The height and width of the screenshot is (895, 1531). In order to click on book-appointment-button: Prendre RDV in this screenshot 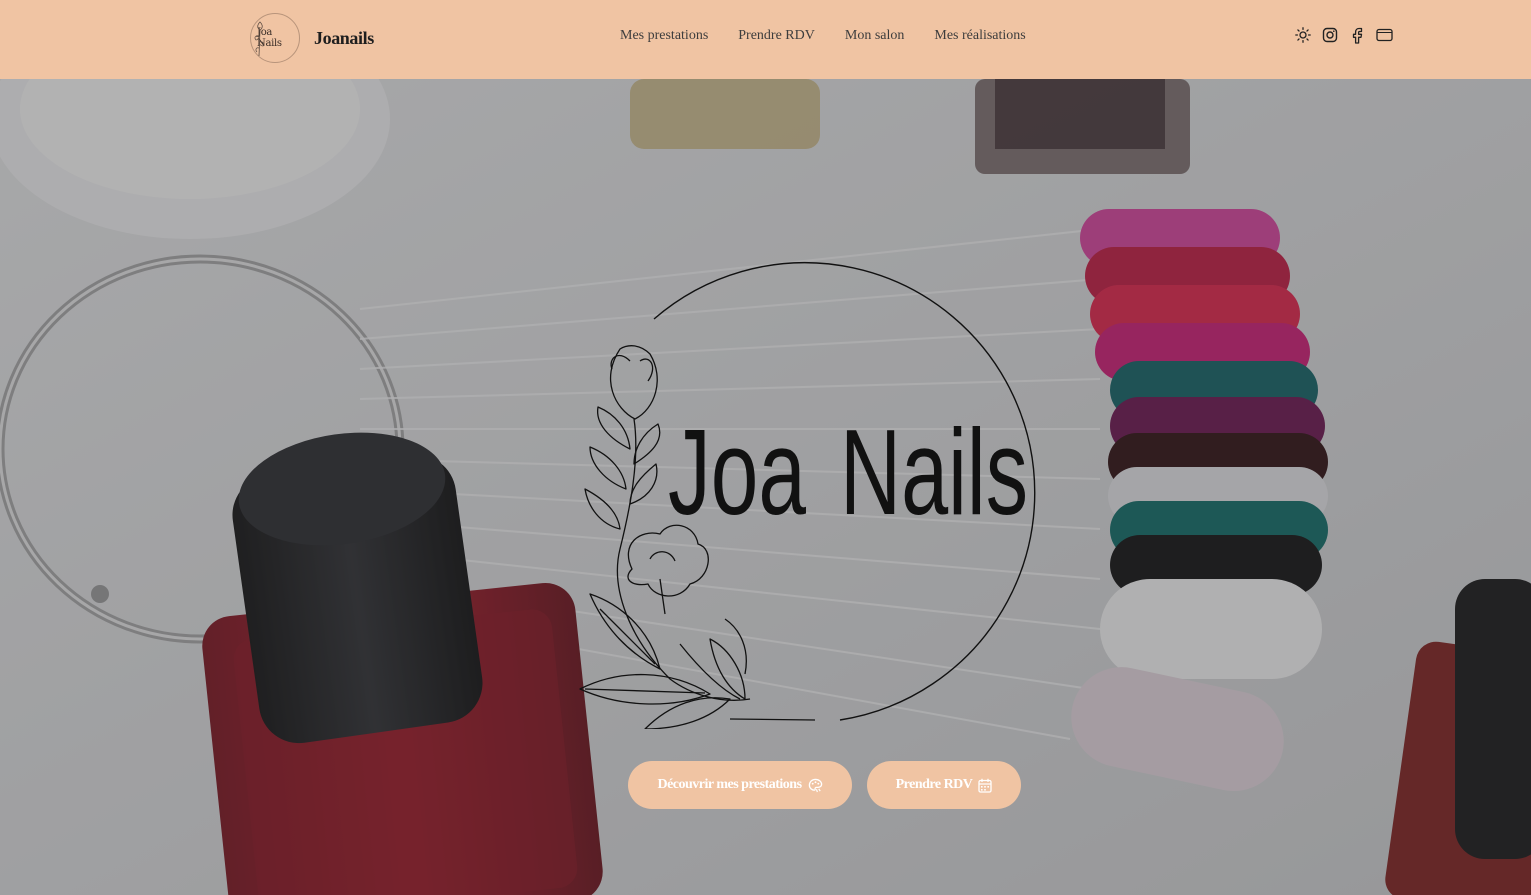, I will do `click(944, 785)`.